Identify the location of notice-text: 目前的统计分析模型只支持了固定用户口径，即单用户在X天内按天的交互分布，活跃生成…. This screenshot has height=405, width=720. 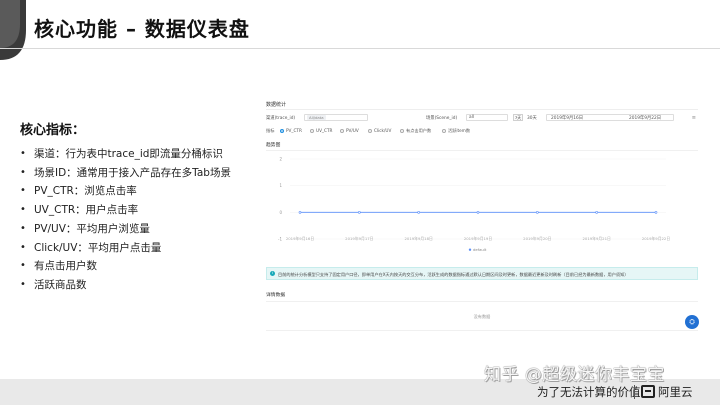
(453, 274).